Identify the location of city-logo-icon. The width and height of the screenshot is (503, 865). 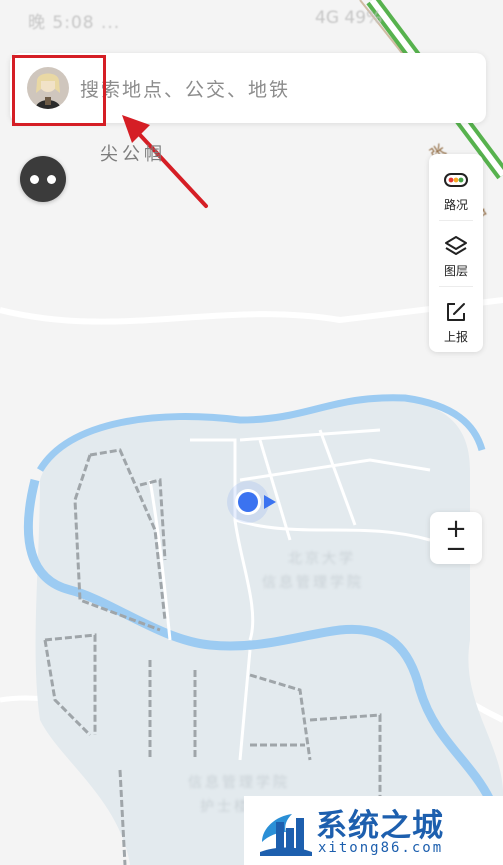
(286, 835).